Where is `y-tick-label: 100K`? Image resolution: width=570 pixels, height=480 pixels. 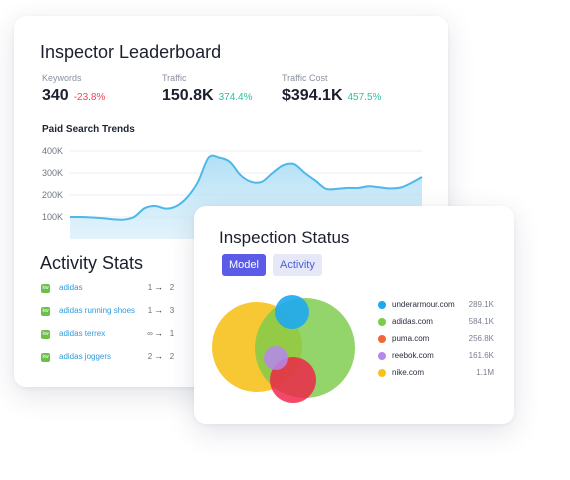
y-tick-label: 100K is located at coordinates (52, 217).